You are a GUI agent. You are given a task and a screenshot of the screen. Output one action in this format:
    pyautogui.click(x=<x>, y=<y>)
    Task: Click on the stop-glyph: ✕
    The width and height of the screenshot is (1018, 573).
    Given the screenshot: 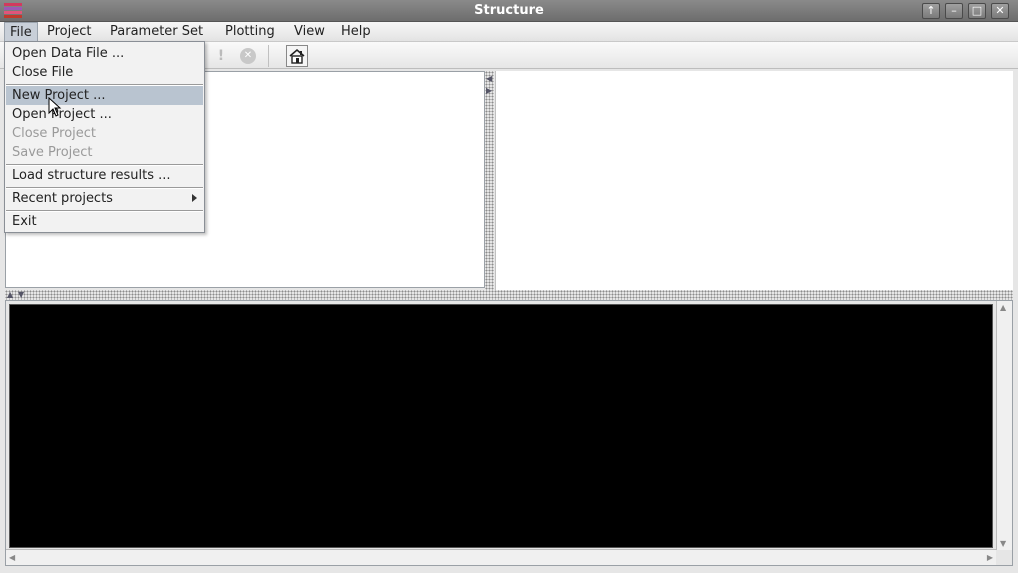 What is the action you would take?
    pyautogui.click(x=248, y=56)
    